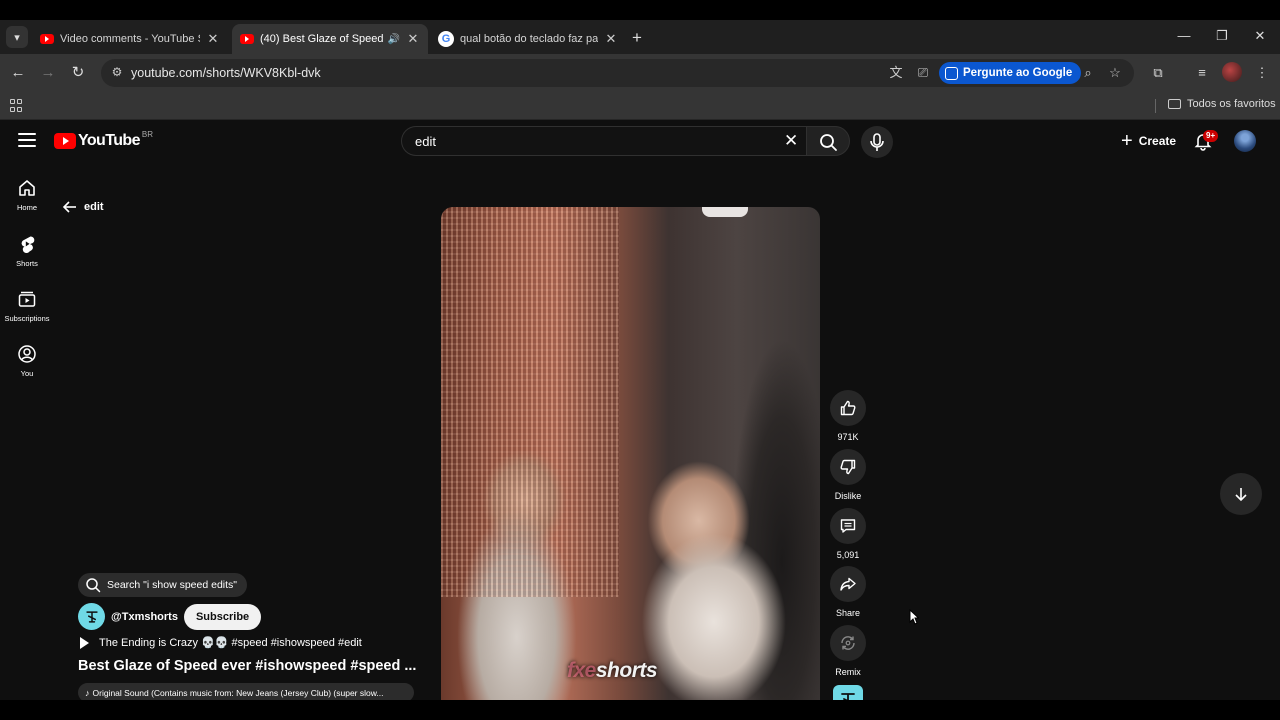 The image size is (1280, 720). Describe the element at coordinates (1127, 141) in the screenshot. I see `plus-icon: +` at that location.